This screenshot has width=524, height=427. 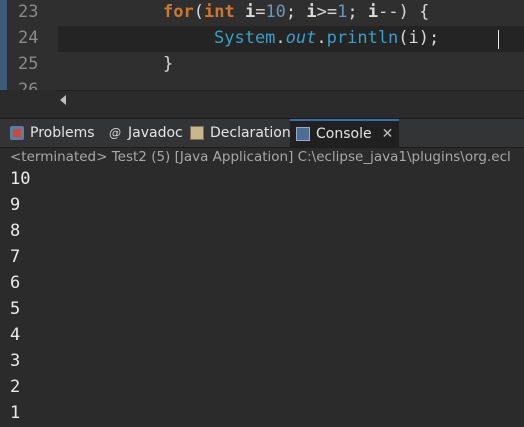 I want to click on paren-open: (, so click(x=198, y=12).